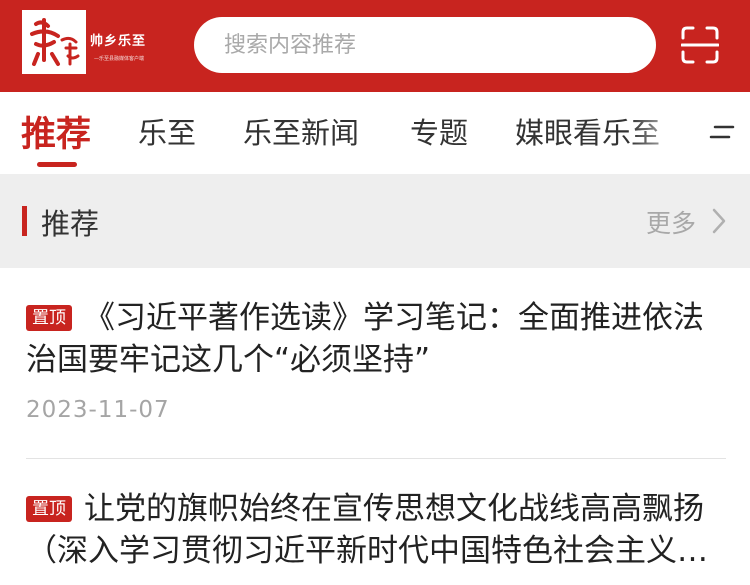 The height and width of the screenshot is (585, 750). What do you see at coordinates (118, 41) in the screenshot?
I see `logo-text: 帅乡乐至` at bounding box center [118, 41].